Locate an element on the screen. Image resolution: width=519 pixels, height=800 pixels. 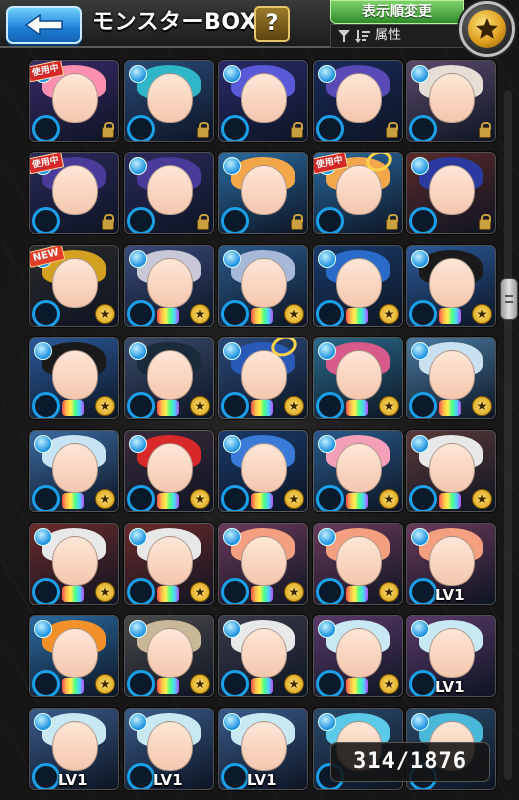
sort-value-display: 属性 is located at coordinates (397, 36).